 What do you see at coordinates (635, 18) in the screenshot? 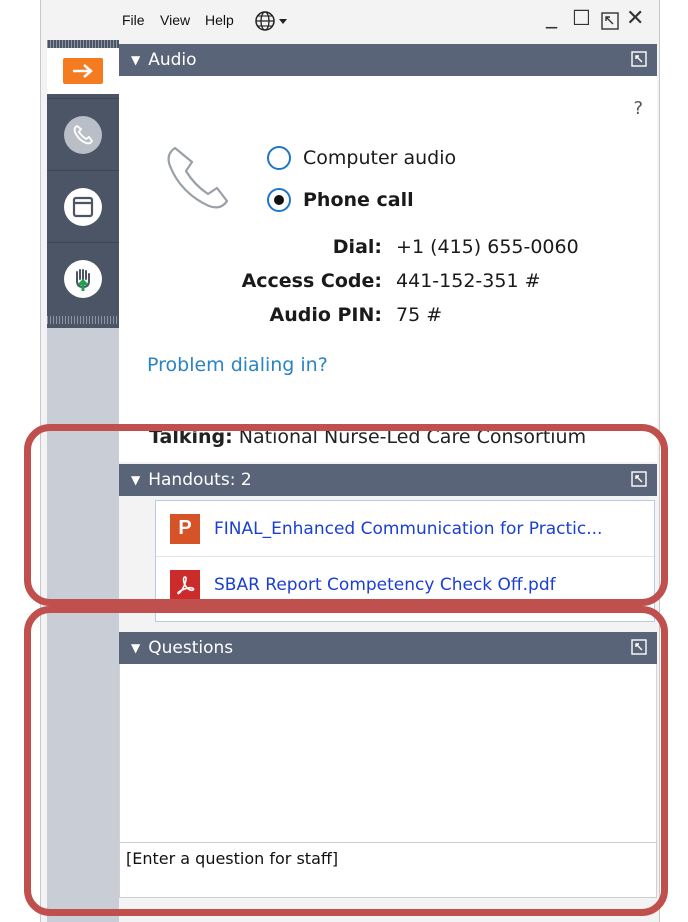
I see `close-button: ✕` at bounding box center [635, 18].